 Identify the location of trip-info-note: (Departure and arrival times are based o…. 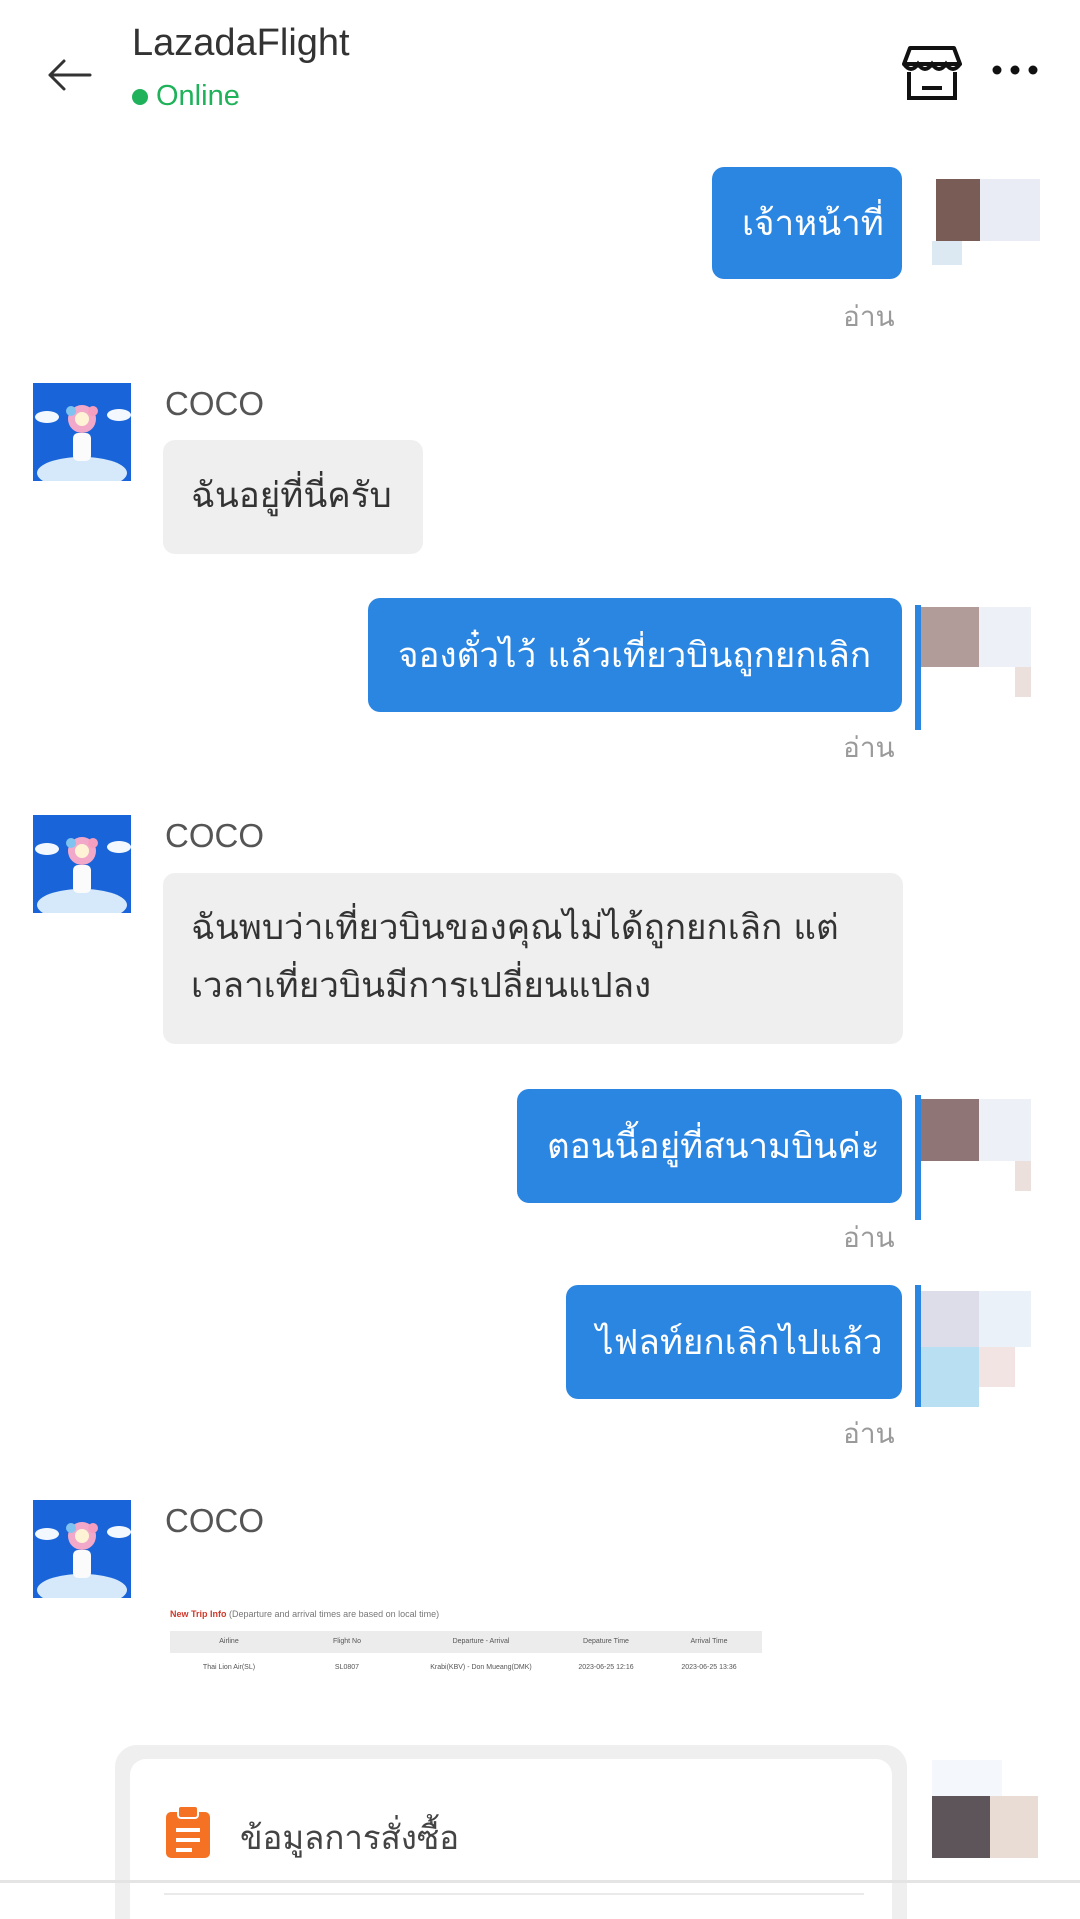
(334, 1614).